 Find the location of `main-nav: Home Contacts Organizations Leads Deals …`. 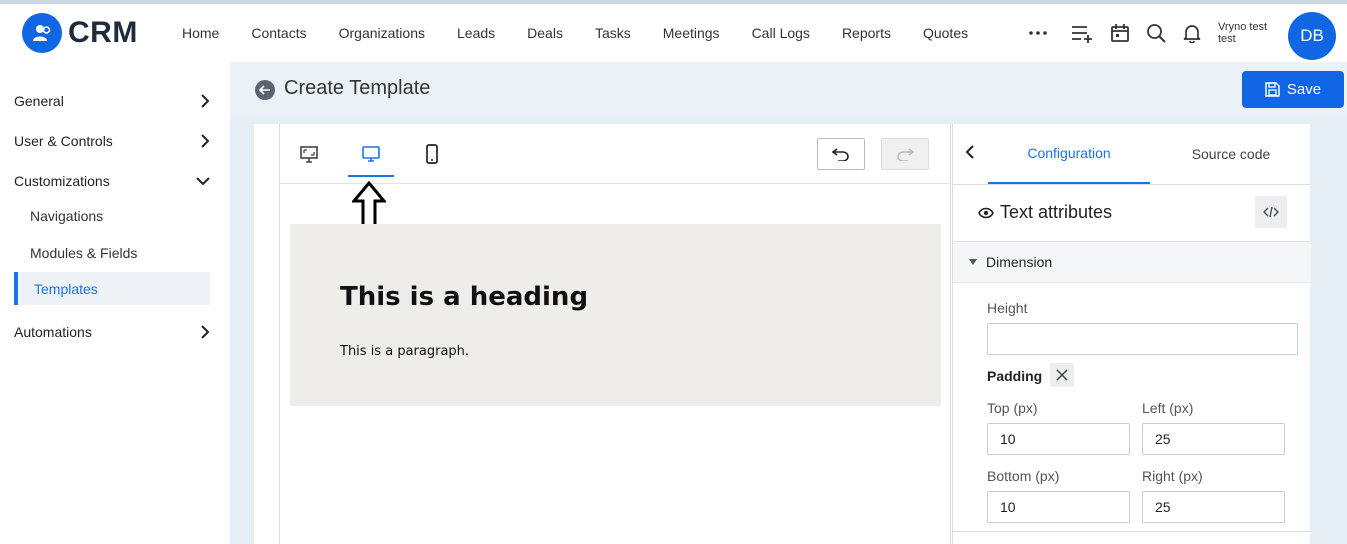

main-nav: Home Contacts Organizations Leads Deals … is located at coordinates (591, 33).